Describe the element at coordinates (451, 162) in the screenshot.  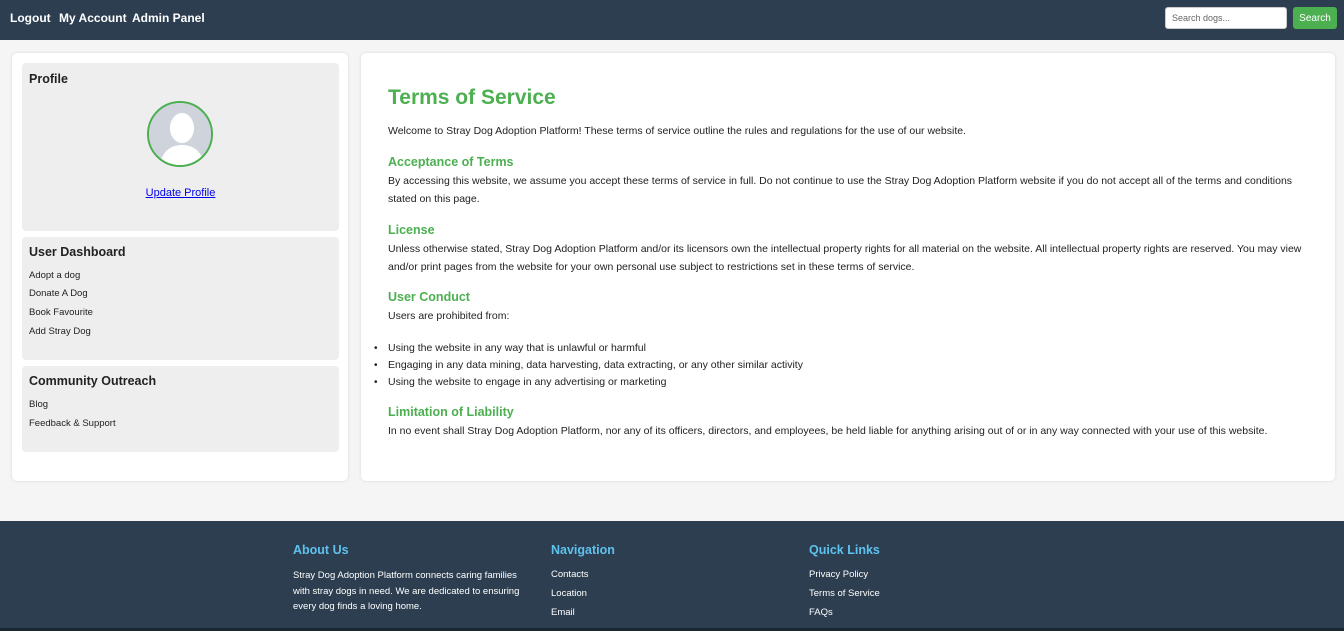
I see `acceptance-heading: Acceptance of Terms` at that location.